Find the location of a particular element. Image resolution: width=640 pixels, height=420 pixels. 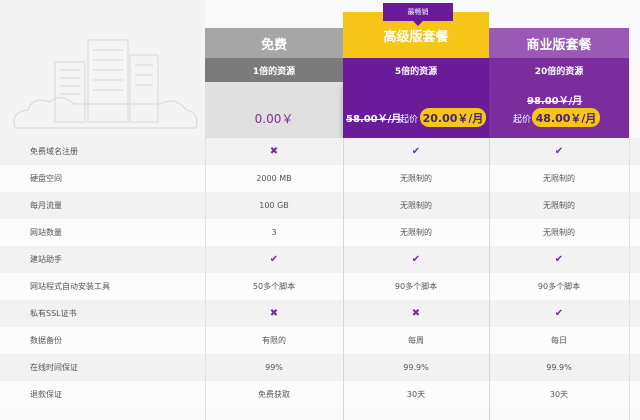

table-row: 网站程式自动安装工具 50多个脚本 90多个脚本 90多个脚本 is located at coordinates (320, 286).